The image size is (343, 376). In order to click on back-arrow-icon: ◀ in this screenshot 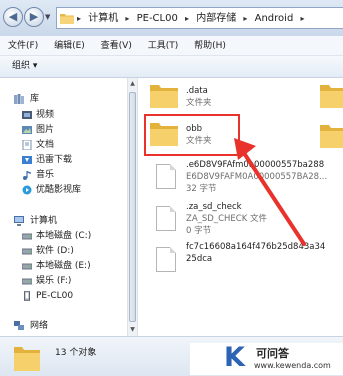, I will do `click(13, 16)`.